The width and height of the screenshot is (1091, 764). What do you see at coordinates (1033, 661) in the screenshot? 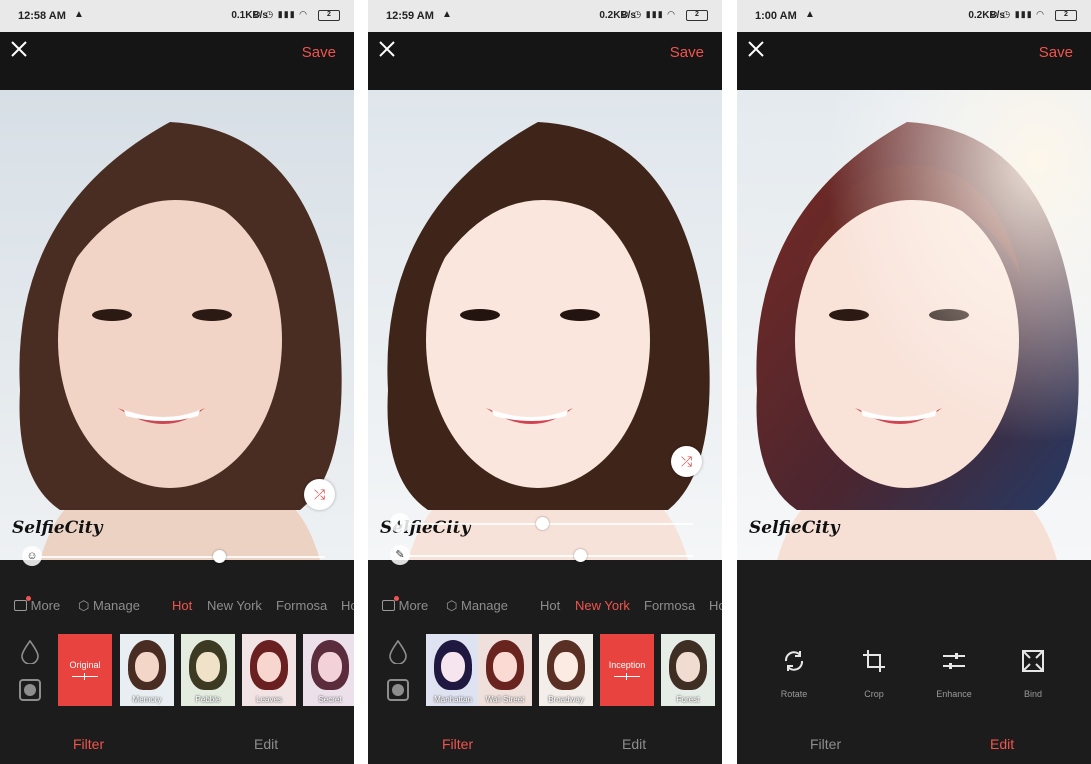
I see `bind-icon` at bounding box center [1033, 661].